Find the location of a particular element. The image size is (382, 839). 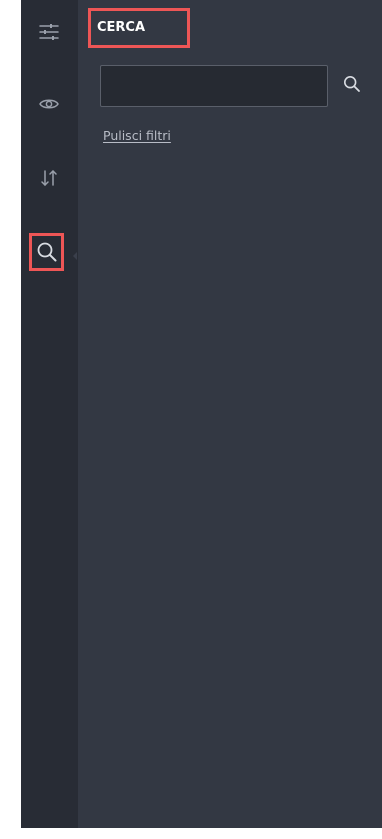

search-submit-button is located at coordinates (352, 86).